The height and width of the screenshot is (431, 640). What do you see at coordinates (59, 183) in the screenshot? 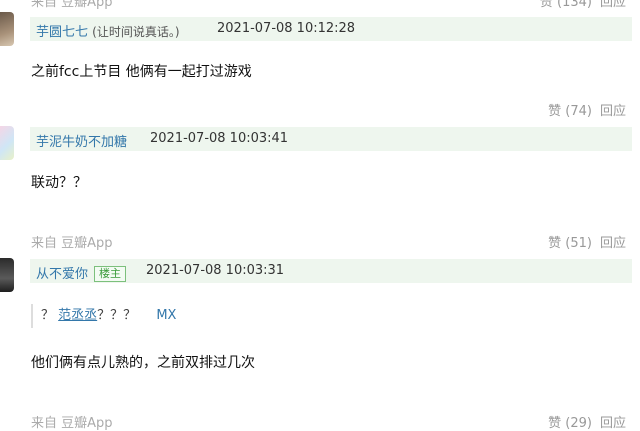
I see `comment-text: 联动？？` at bounding box center [59, 183].